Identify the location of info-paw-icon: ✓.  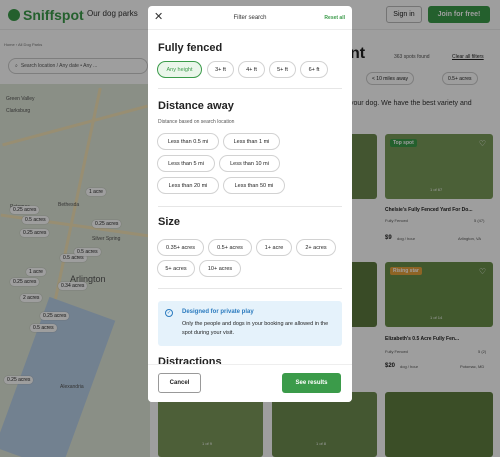
(169, 313).